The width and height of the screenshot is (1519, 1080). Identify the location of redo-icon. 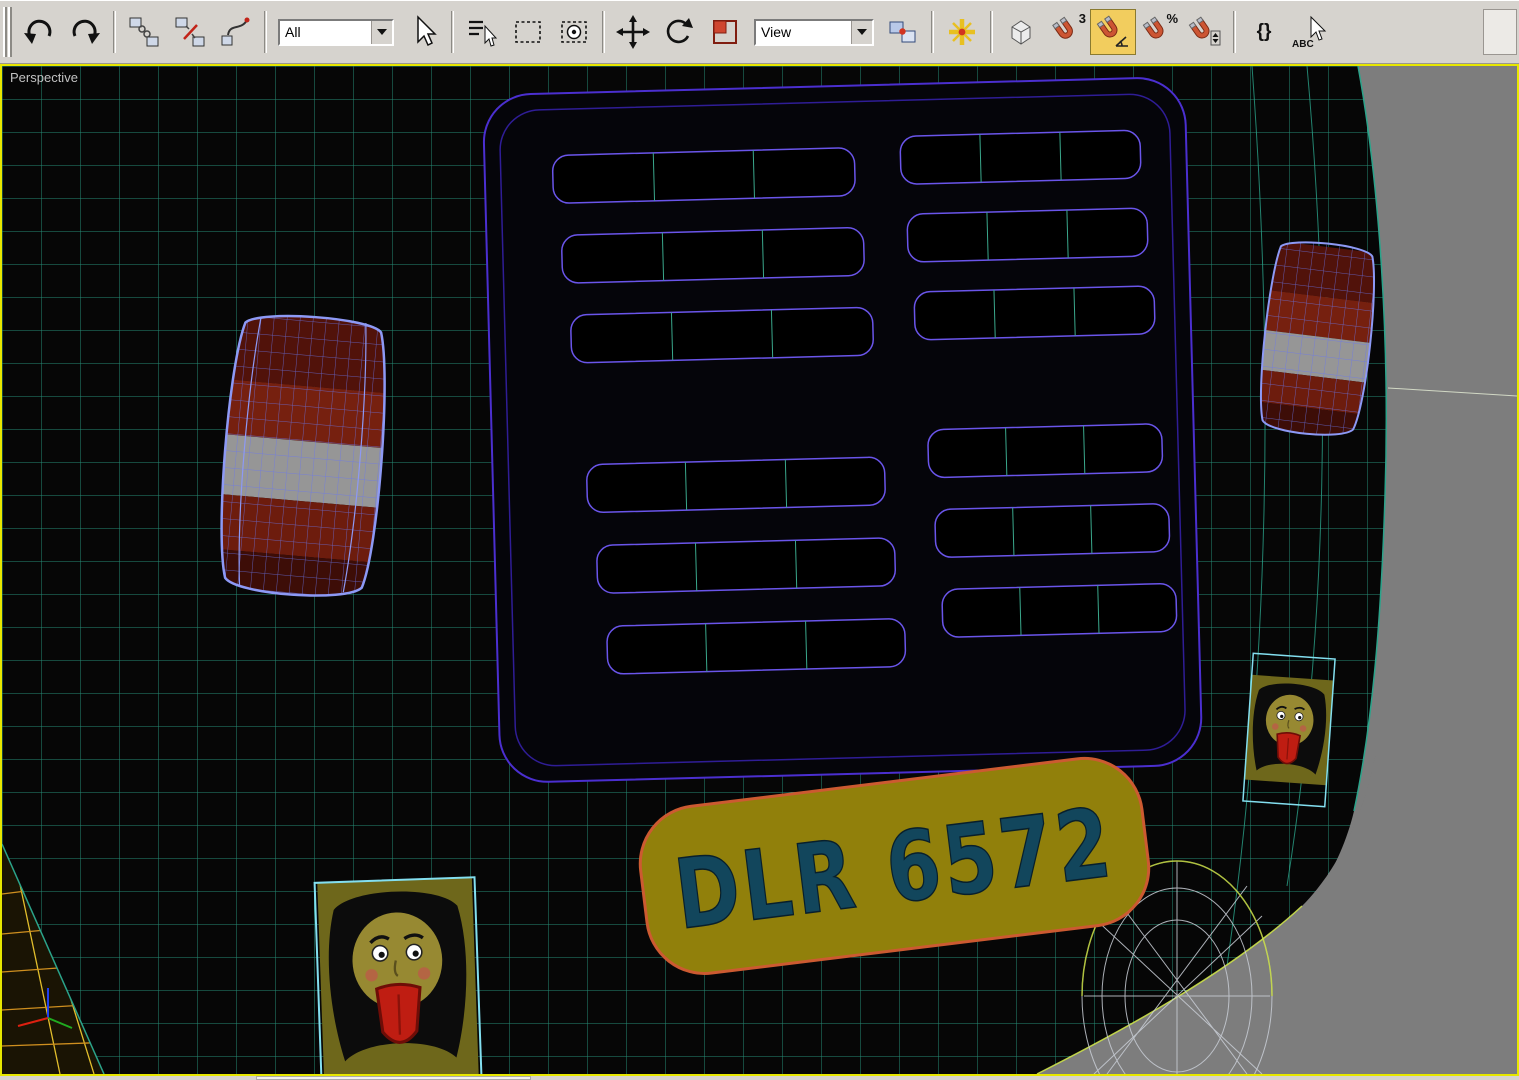
(86, 31).